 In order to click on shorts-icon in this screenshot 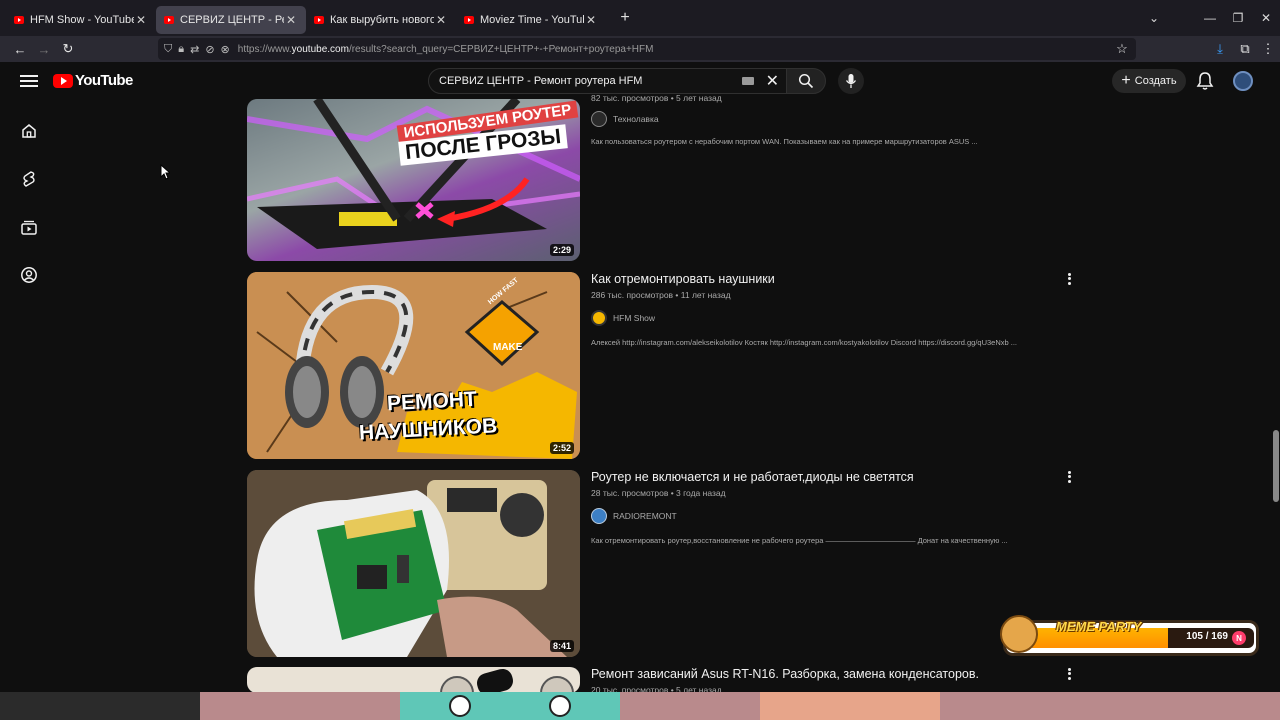, I will do `click(29, 179)`.